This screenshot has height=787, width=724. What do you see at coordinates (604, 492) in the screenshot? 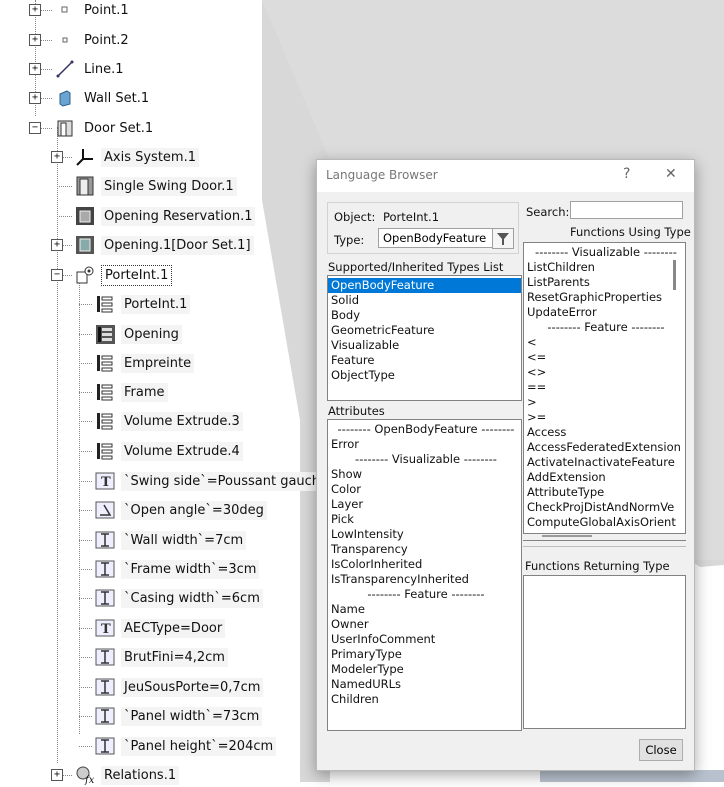
I see `list-item: AttributeType` at bounding box center [604, 492].